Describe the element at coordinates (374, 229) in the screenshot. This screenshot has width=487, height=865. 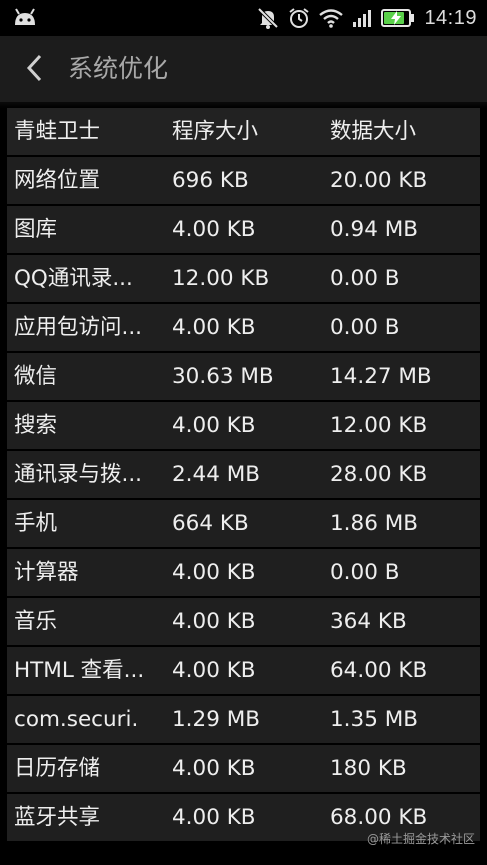
I see `data-size-cell: 0.94 MB` at that location.